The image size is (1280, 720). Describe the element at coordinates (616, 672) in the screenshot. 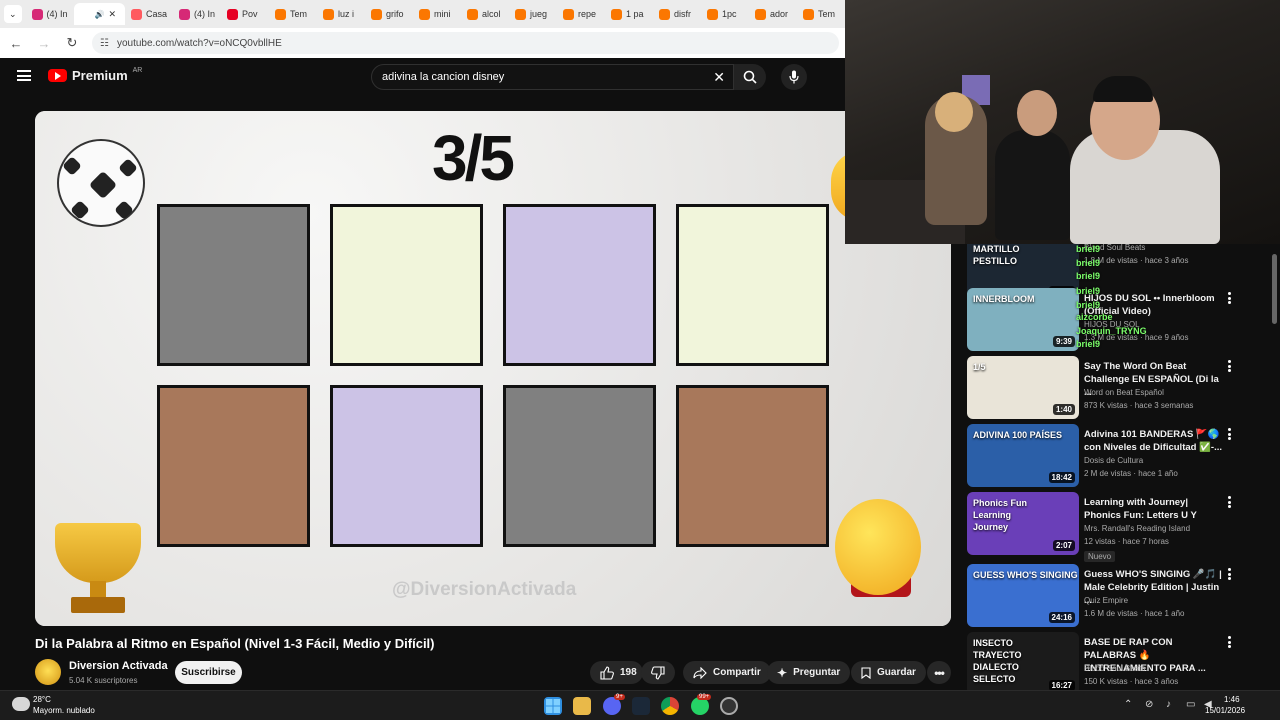

I see `like-button: 198` at that location.